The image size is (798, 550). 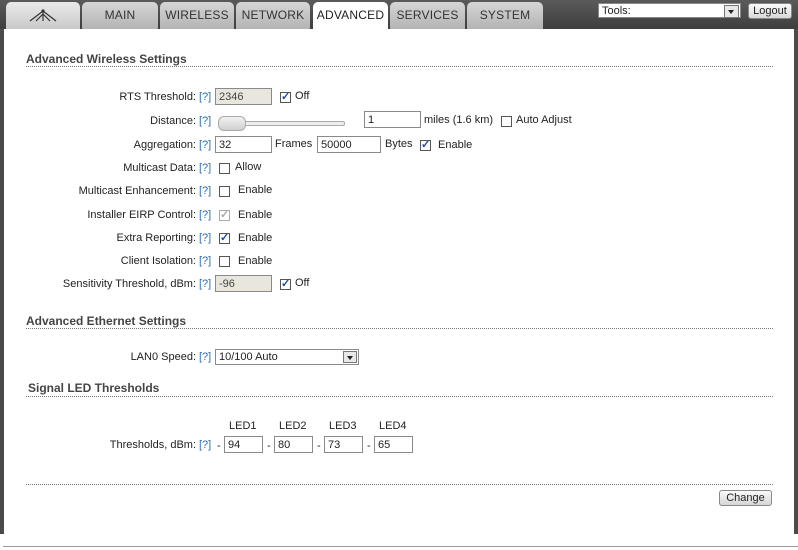 What do you see at coordinates (243, 144) in the screenshot?
I see `aggregation-frames-input` at bounding box center [243, 144].